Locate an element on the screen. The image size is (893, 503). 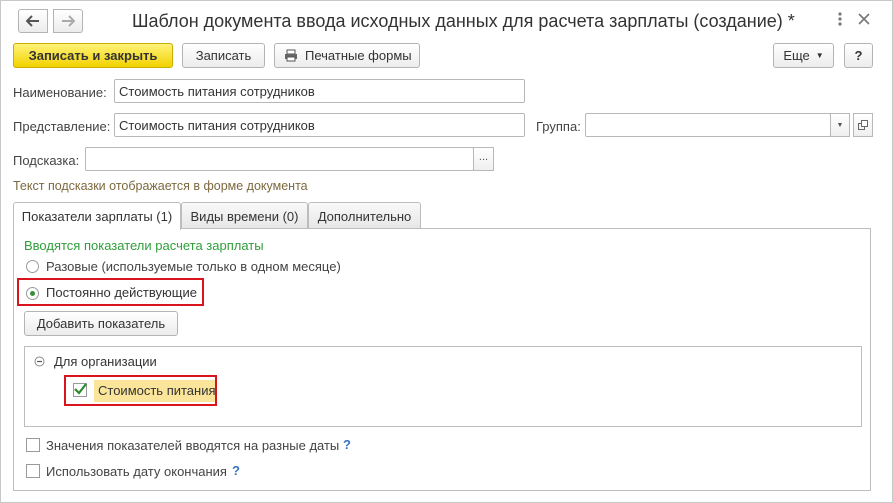
group-open-button is located at coordinates (863, 125).